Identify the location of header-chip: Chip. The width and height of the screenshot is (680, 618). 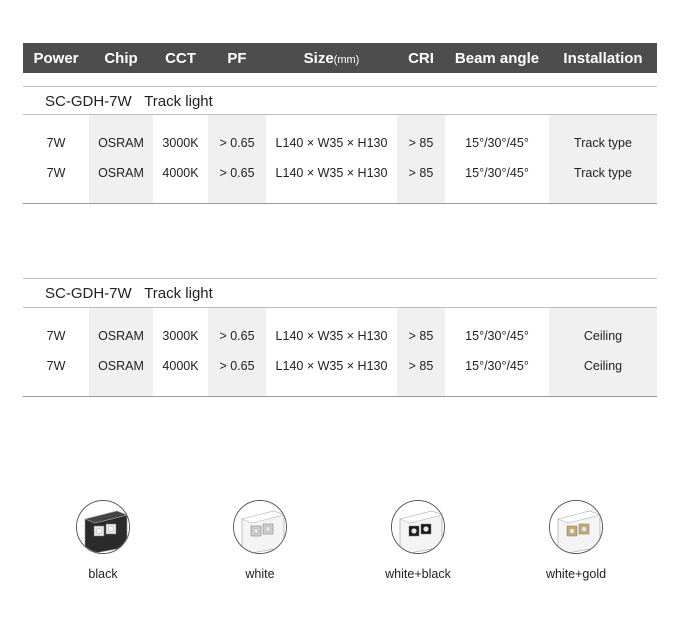
(121, 58).